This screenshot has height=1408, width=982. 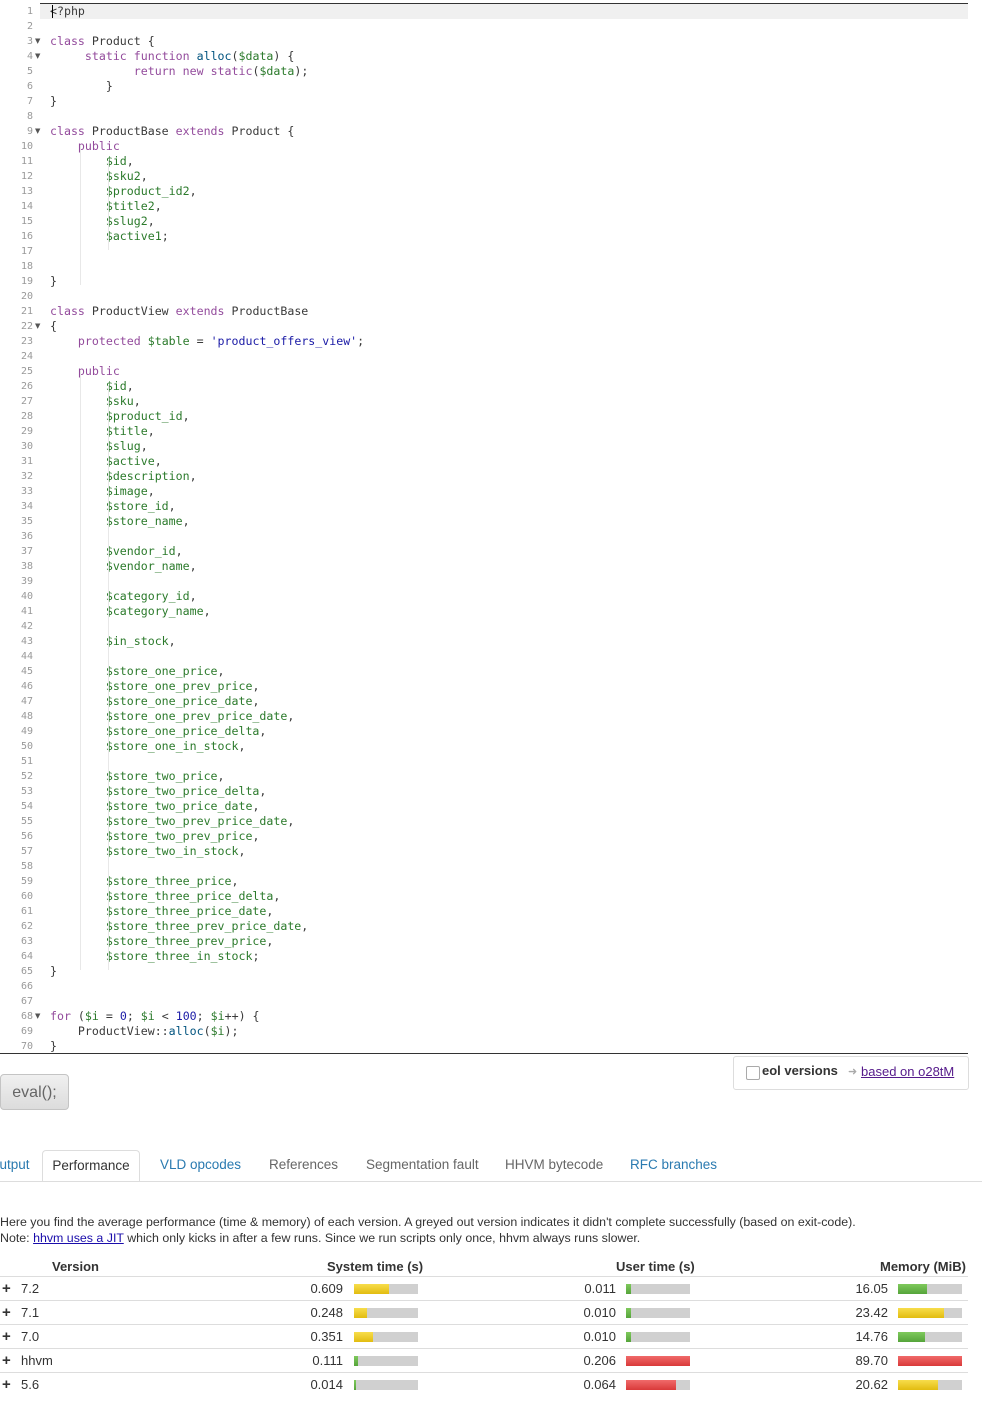 What do you see at coordinates (162, 941) in the screenshot?
I see `code-line: $store_three_prev_price,` at bounding box center [162, 941].